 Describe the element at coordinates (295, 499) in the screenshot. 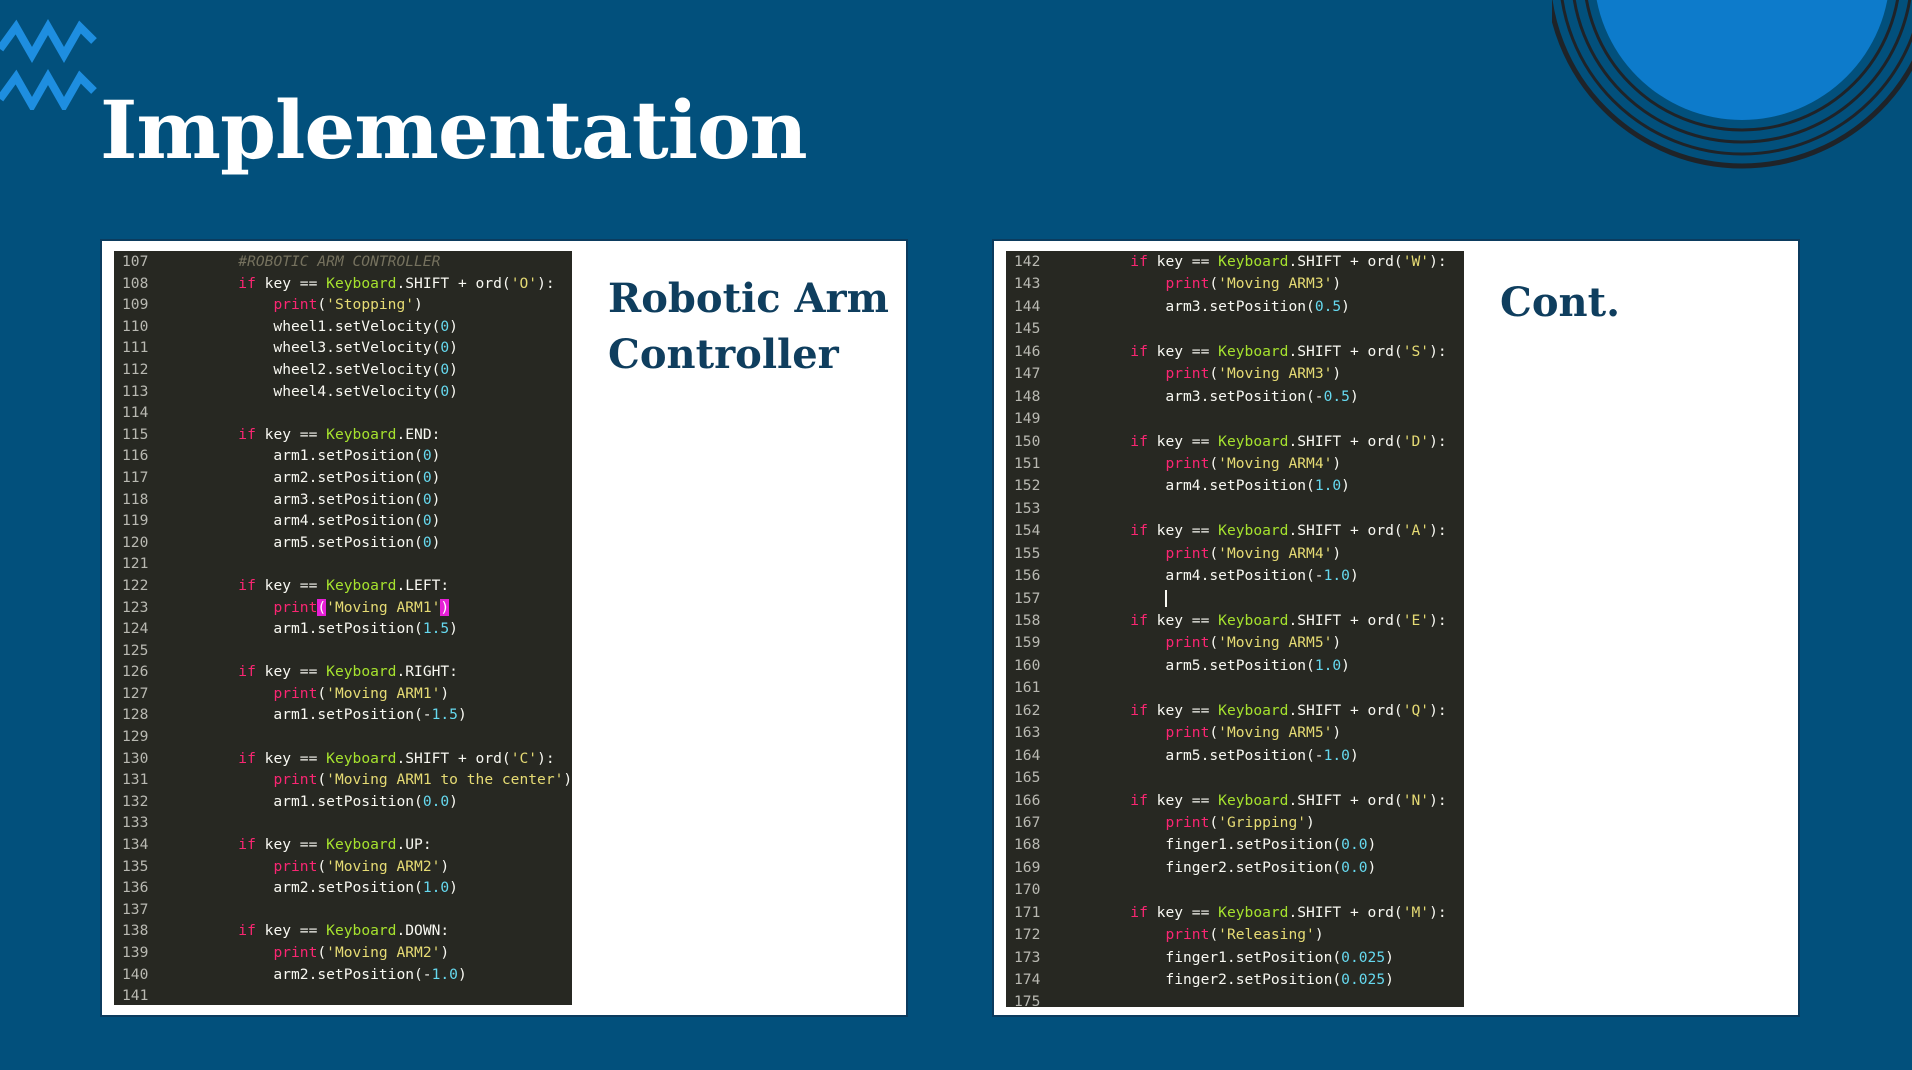

I see `code-token: arm3.setPosition(` at that location.